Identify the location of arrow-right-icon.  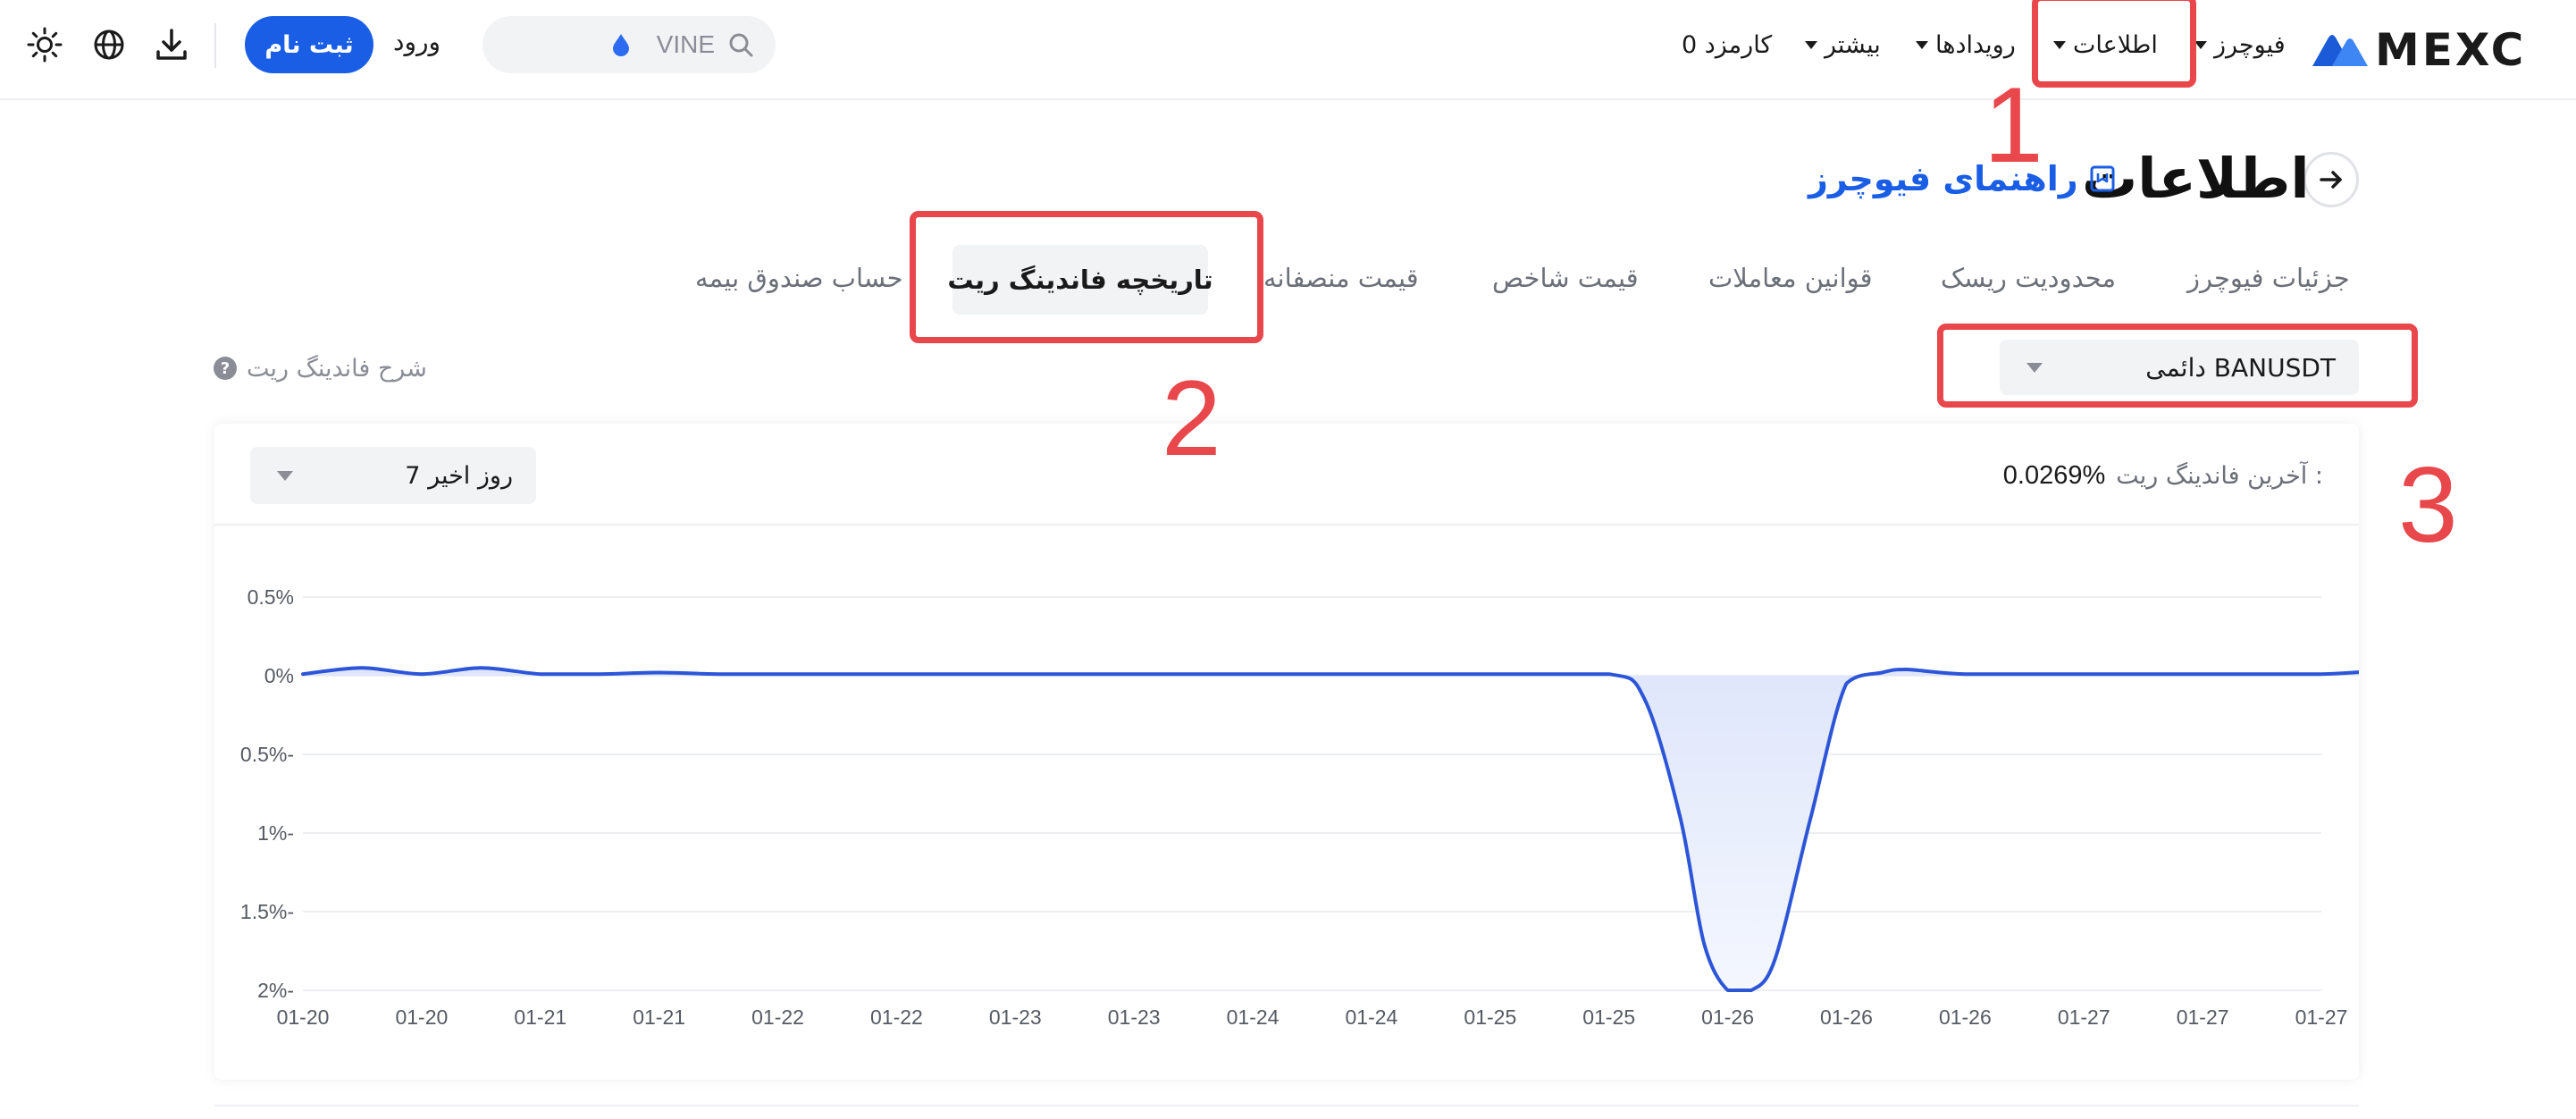
(2331, 180).